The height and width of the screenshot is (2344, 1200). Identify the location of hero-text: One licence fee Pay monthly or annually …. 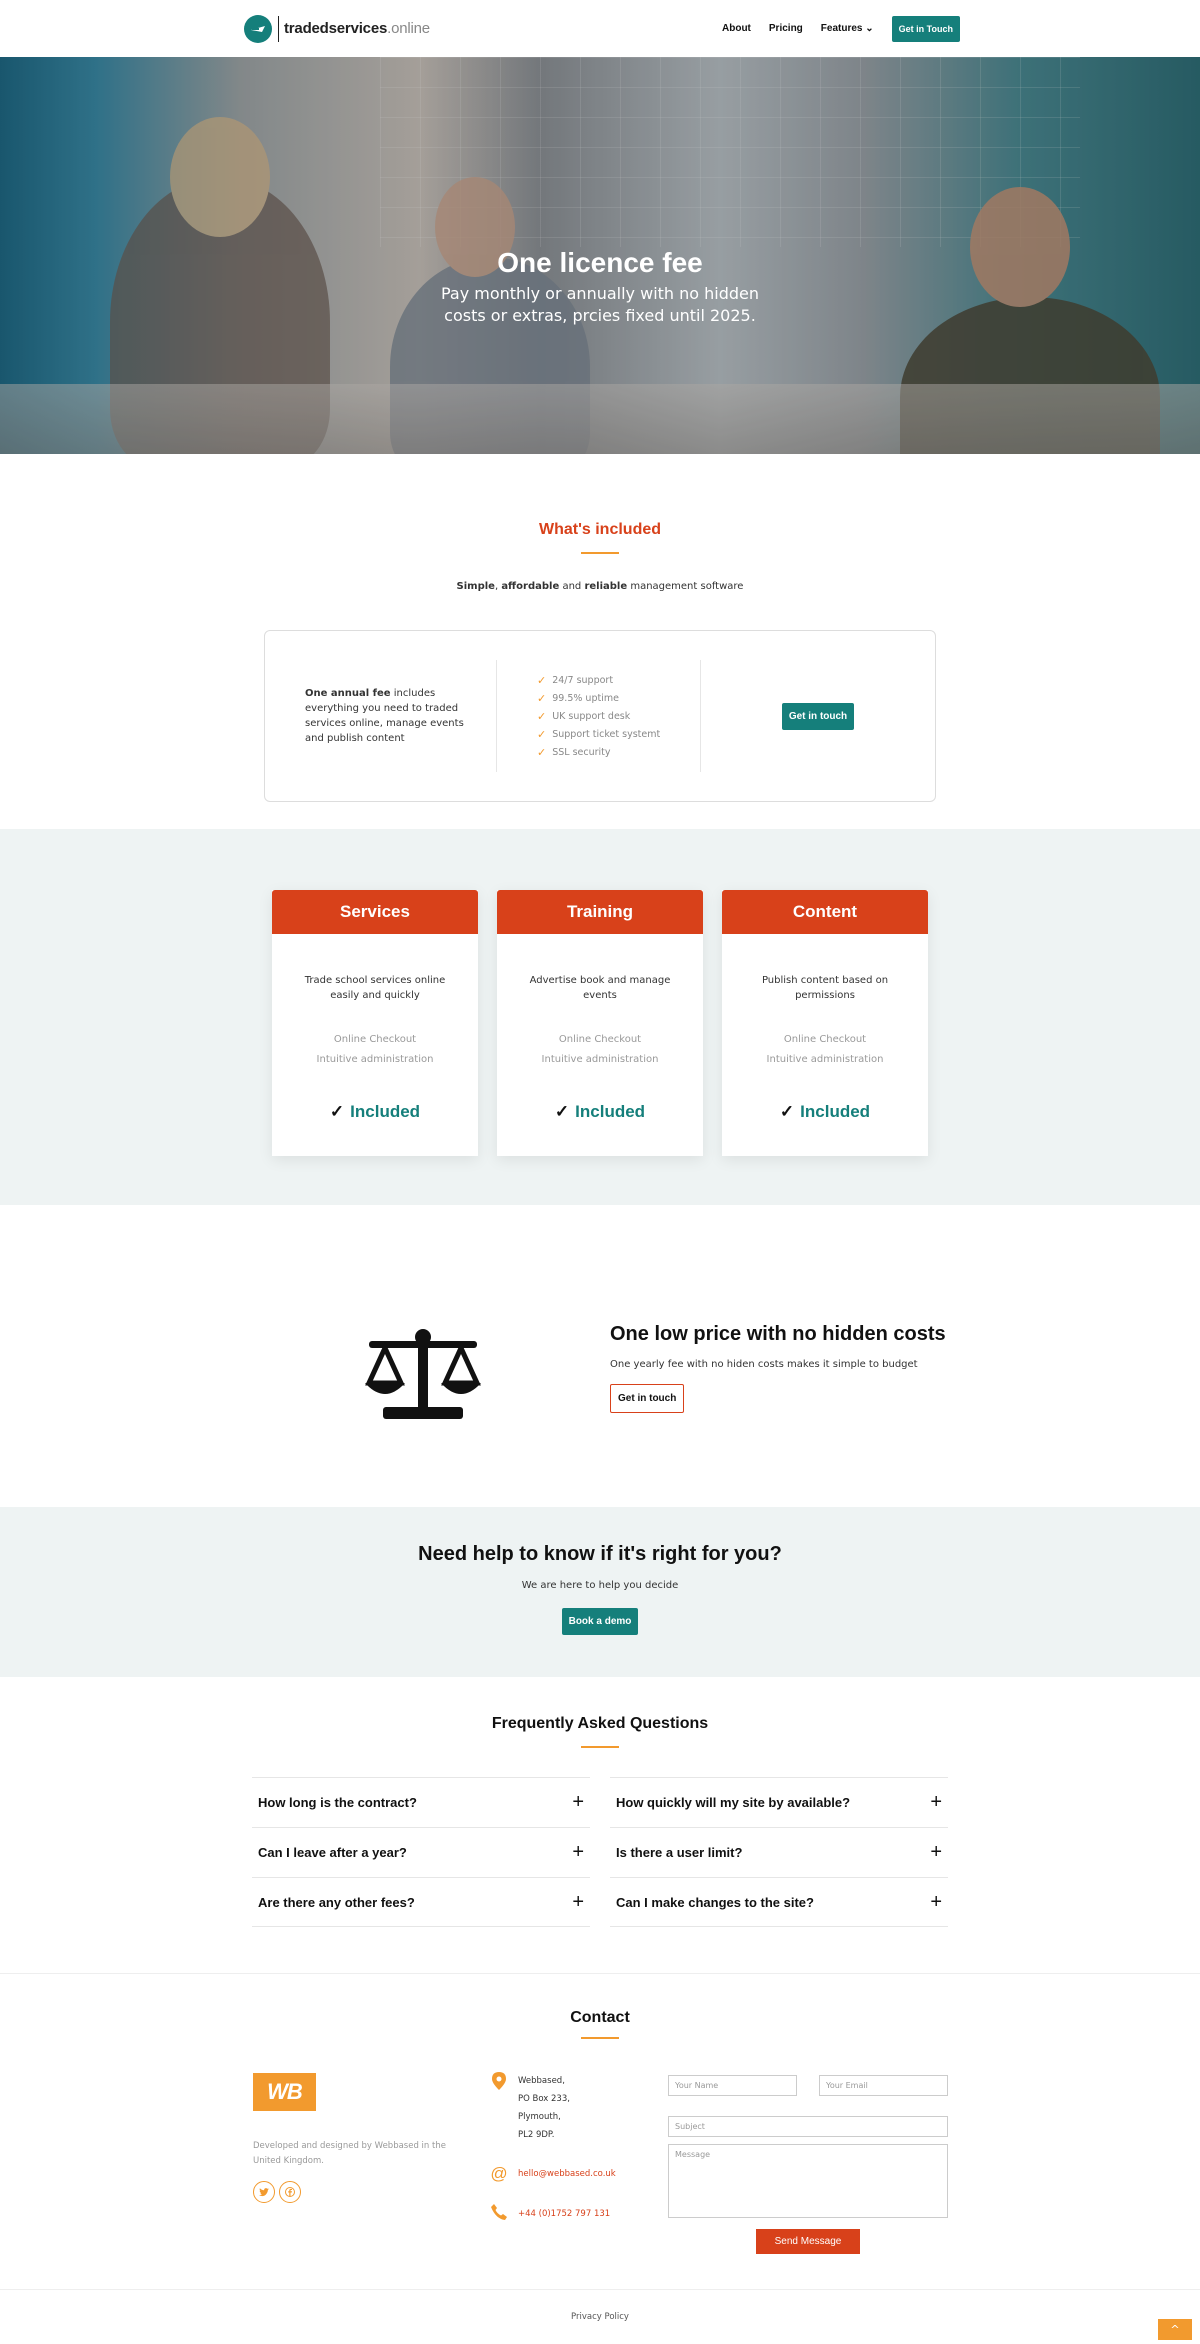
(600, 287).